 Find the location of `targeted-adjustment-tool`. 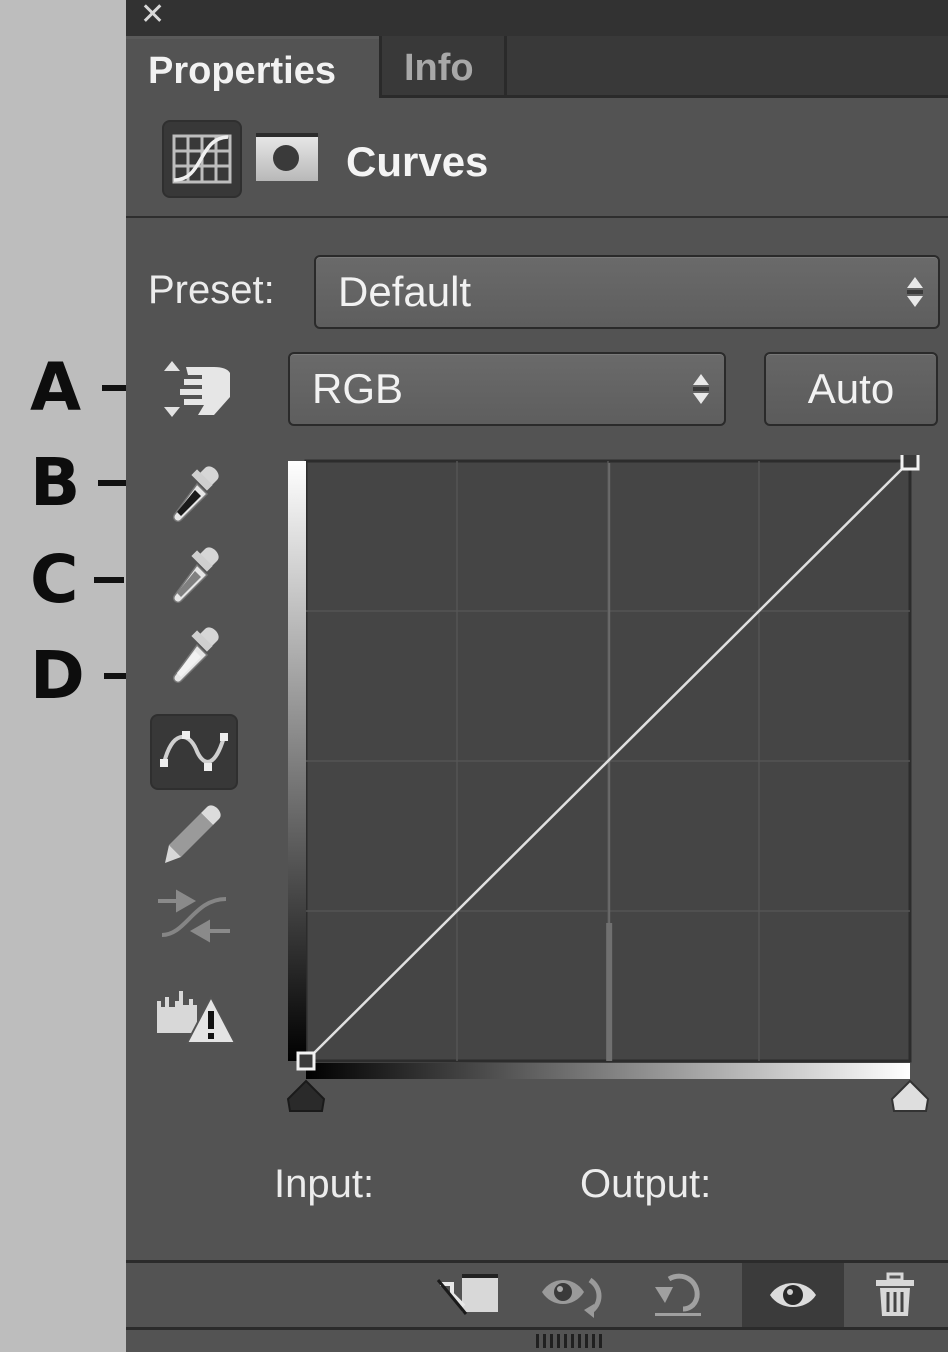

targeted-adjustment-tool is located at coordinates (196, 389).